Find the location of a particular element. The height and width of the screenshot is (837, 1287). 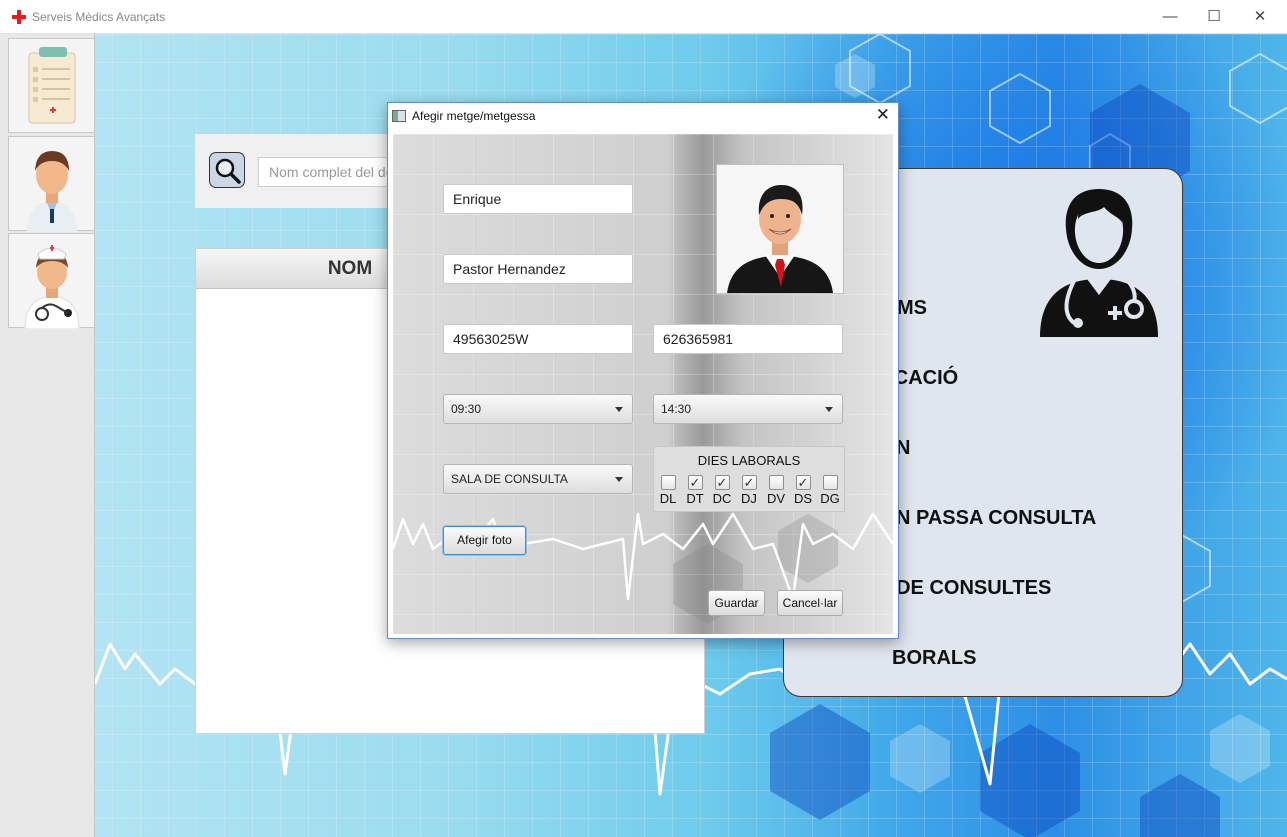

sidebar-item-consultes is located at coordinates (51, 85).